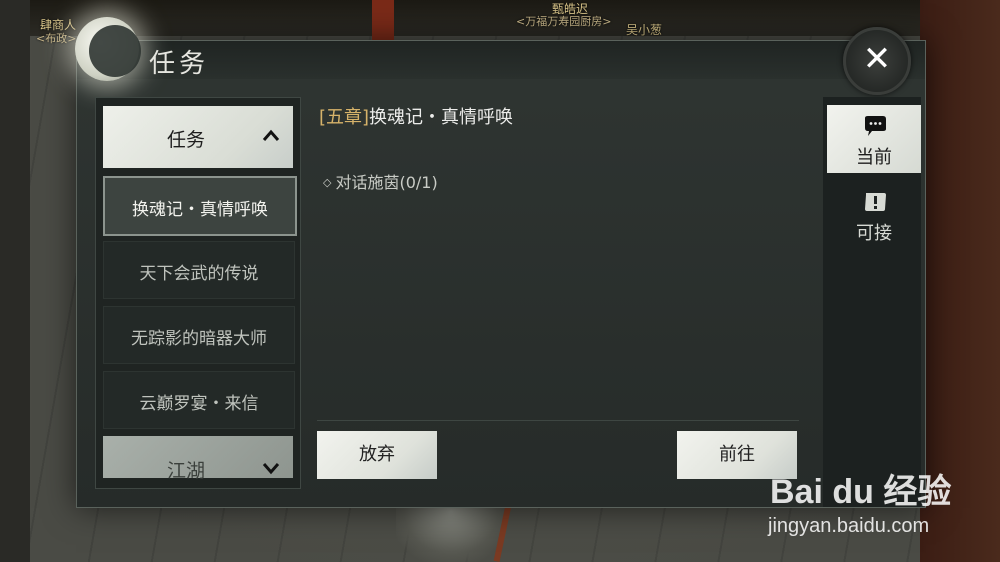 This screenshot has height=562, width=1000. Describe the element at coordinates (386, 182) in the screenshot. I see `quest-objective-text: 对话施茵(0/1)` at that location.